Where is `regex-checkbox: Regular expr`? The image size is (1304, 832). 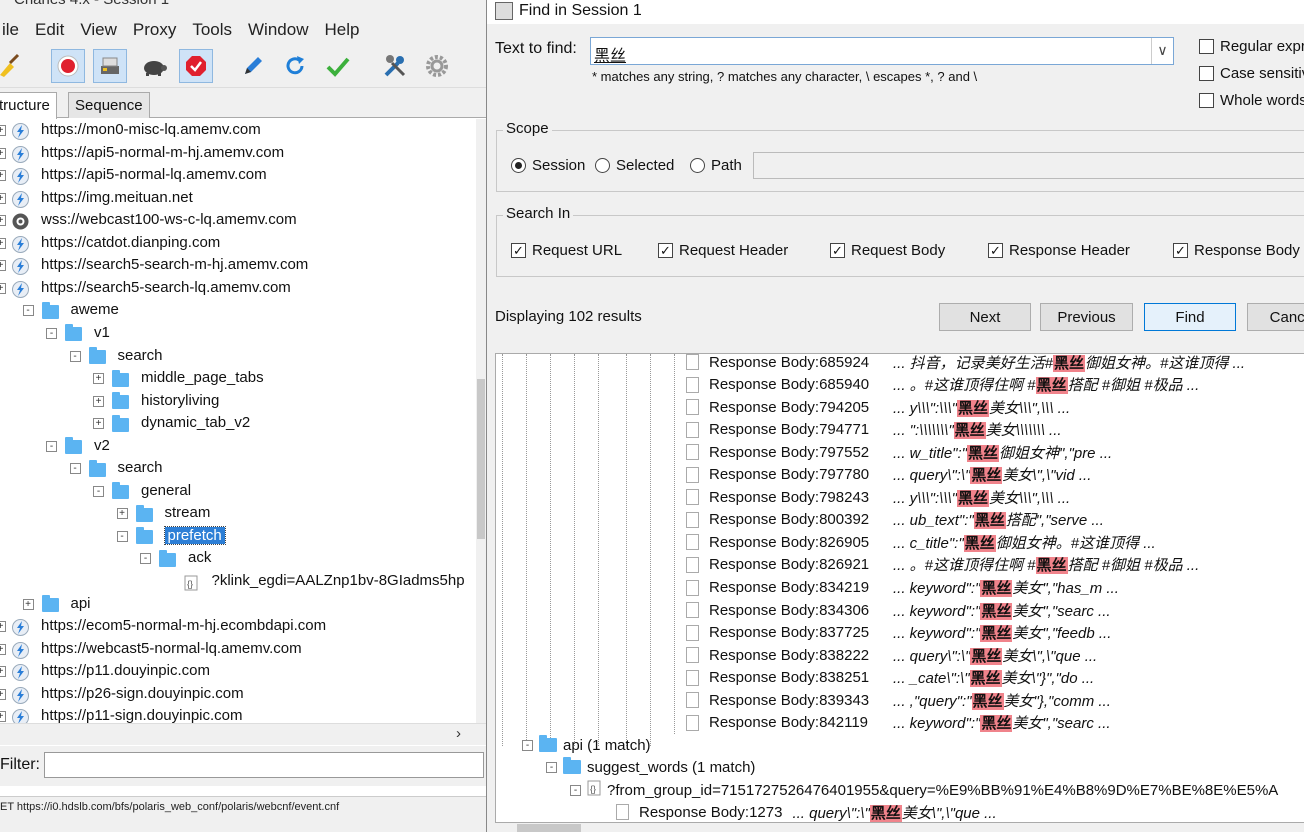 regex-checkbox: Regular expr is located at coordinates (1251, 46).